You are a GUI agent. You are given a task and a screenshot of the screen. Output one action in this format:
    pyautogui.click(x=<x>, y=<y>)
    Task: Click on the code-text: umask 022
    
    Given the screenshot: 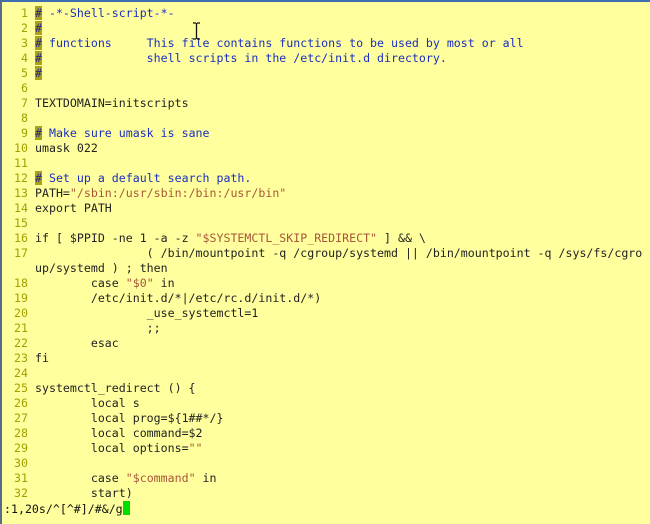 What is the action you would take?
    pyautogui.click(x=66, y=148)
    